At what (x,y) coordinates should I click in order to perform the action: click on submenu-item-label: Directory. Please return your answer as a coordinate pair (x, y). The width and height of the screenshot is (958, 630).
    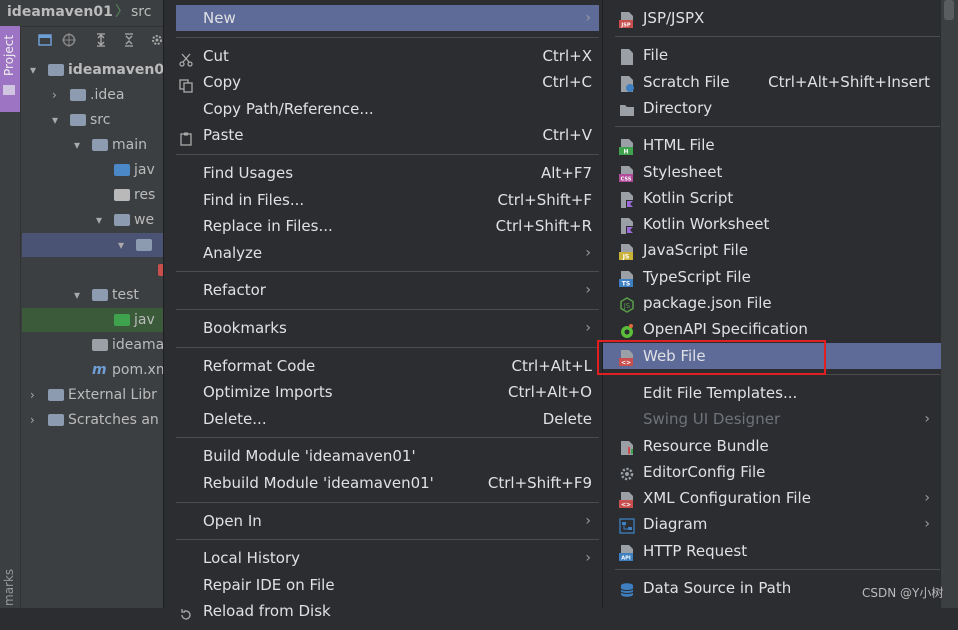
    Looking at the image, I should click on (678, 107).